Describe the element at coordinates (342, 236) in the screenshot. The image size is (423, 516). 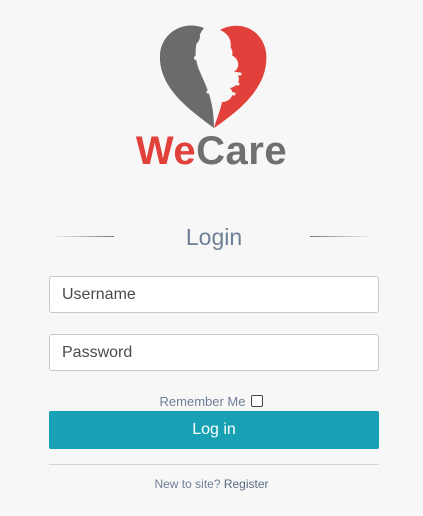
I see `title-divider-right` at that location.